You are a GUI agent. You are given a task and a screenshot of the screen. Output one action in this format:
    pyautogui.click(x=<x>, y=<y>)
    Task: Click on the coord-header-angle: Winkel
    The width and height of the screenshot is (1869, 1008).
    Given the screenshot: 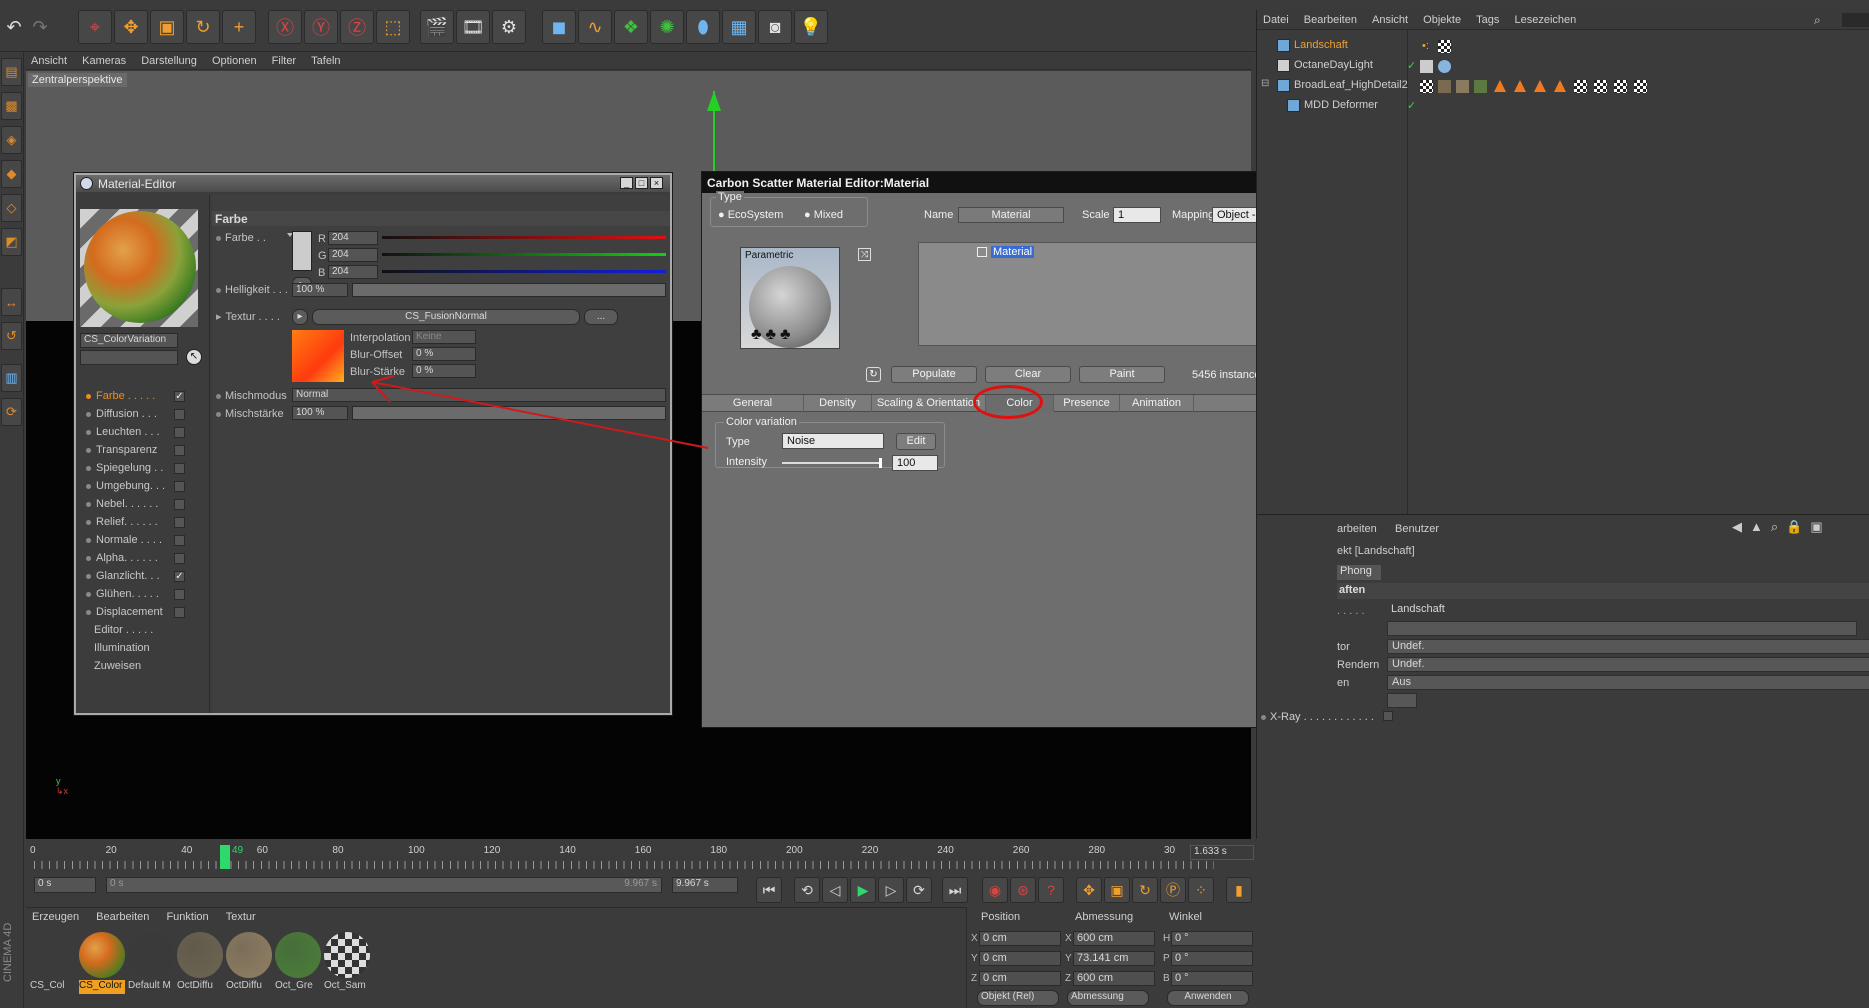 What is the action you would take?
    pyautogui.click(x=1186, y=917)
    